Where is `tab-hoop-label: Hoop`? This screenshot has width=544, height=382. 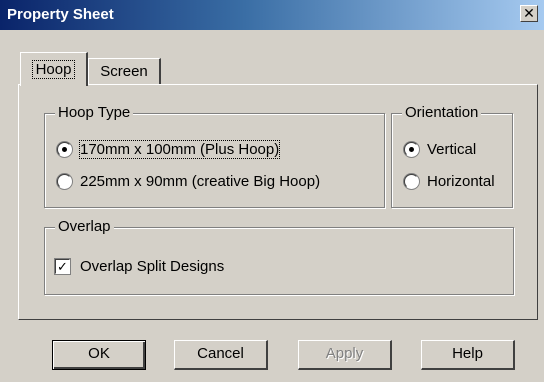 tab-hoop-label: Hoop is located at coordinates (53, 69).